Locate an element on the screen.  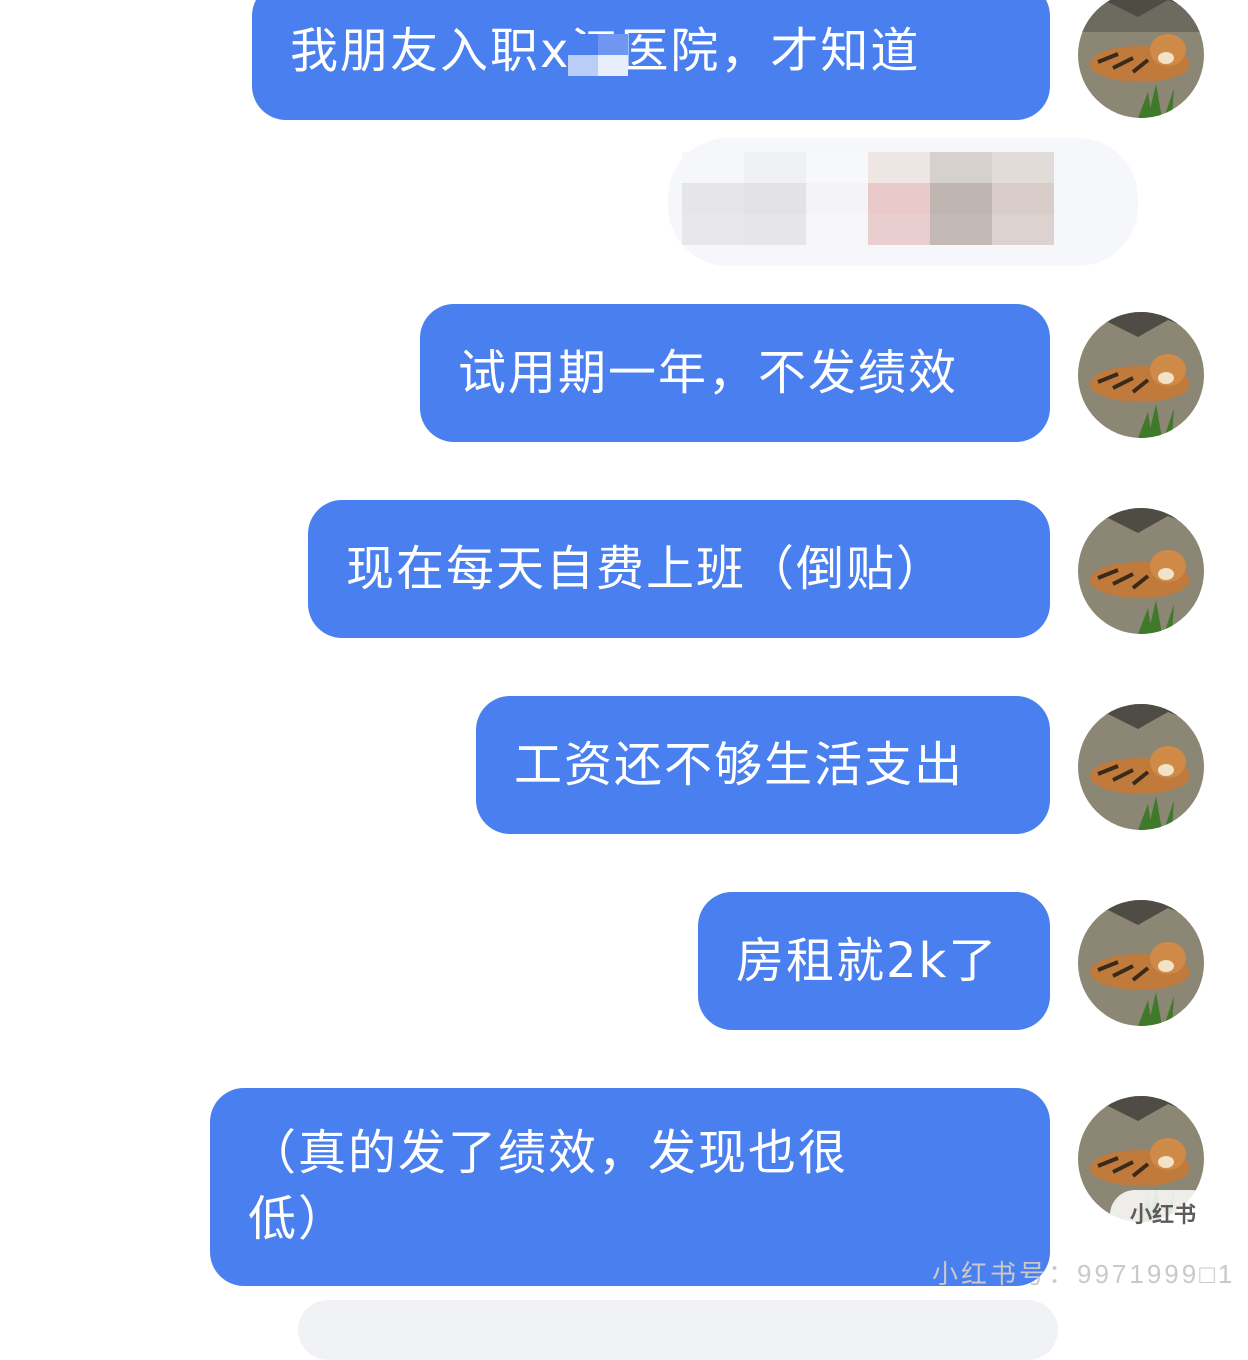
message-text: 房租就2k了 is located at coordinates (867, 961).